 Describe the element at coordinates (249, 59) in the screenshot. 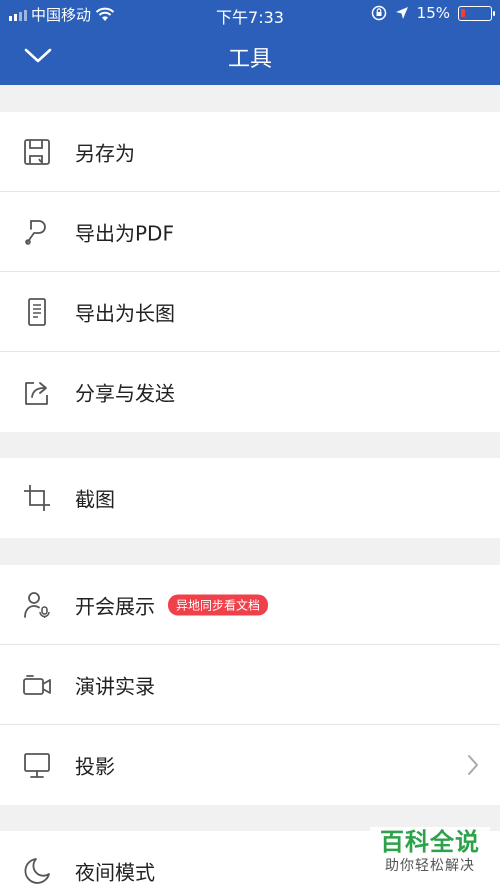

I see `page-title: 工具` at that location.